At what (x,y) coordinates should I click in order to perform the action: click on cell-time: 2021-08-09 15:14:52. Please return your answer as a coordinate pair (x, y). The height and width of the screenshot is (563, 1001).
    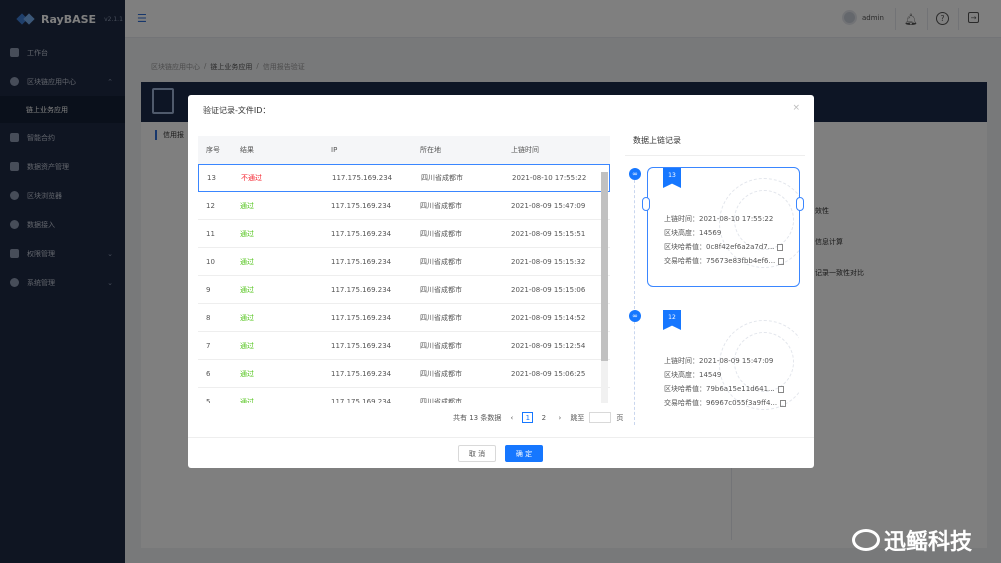
    Looking at the image, I should click on (548, 317).